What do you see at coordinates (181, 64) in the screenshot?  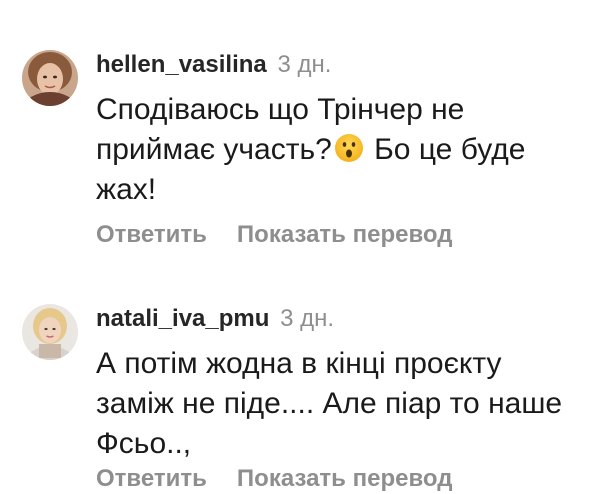 I see `username: hellen_vasilina` at bounding box center [181, 64].